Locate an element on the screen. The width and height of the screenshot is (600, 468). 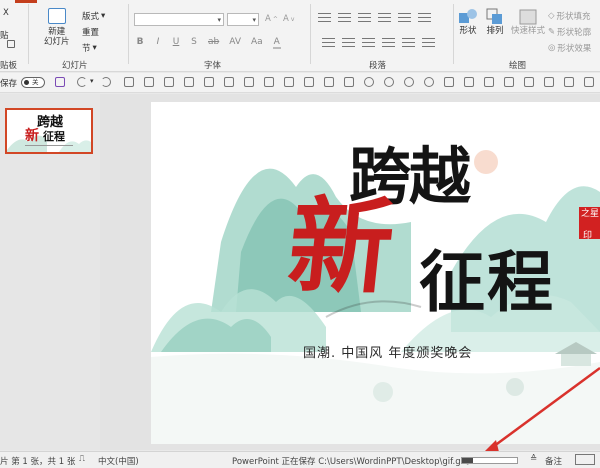
line-spacing-icon is located at coordinates (404, 17).